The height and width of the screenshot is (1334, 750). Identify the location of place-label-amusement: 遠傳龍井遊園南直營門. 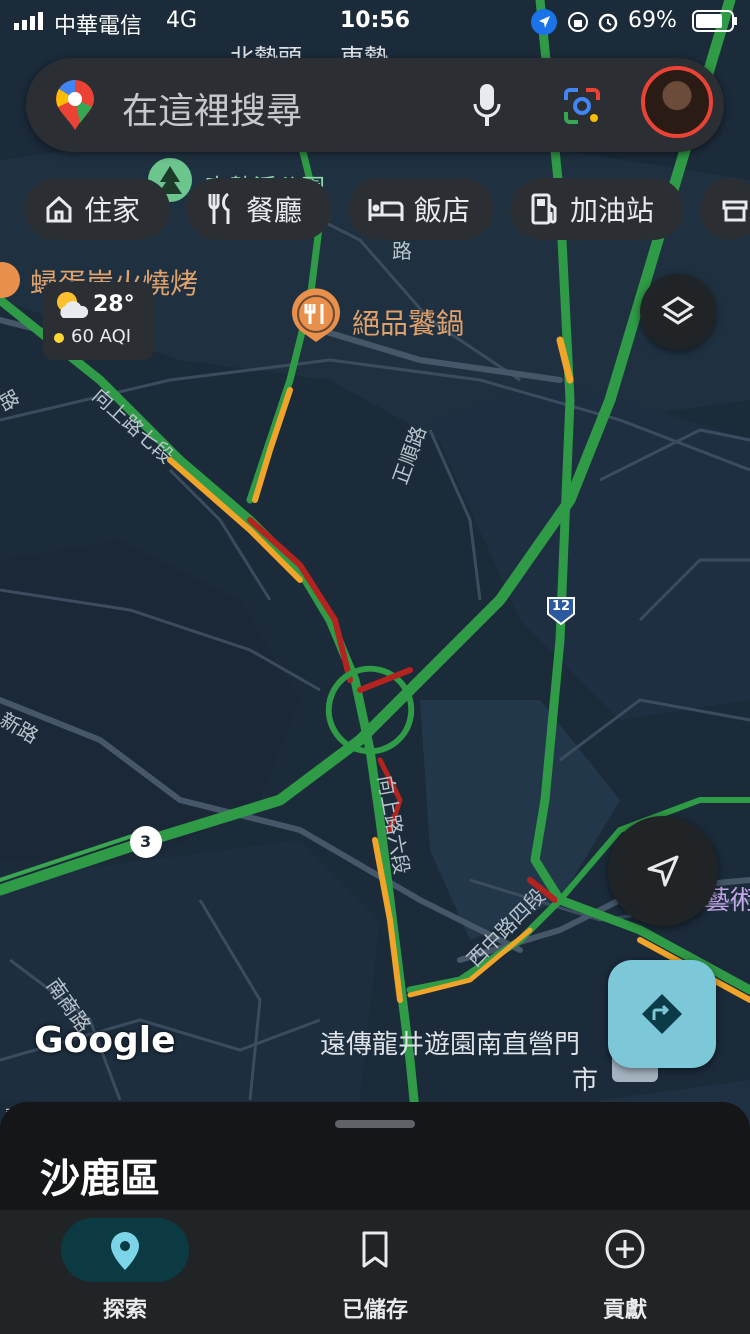
(450, 1042).